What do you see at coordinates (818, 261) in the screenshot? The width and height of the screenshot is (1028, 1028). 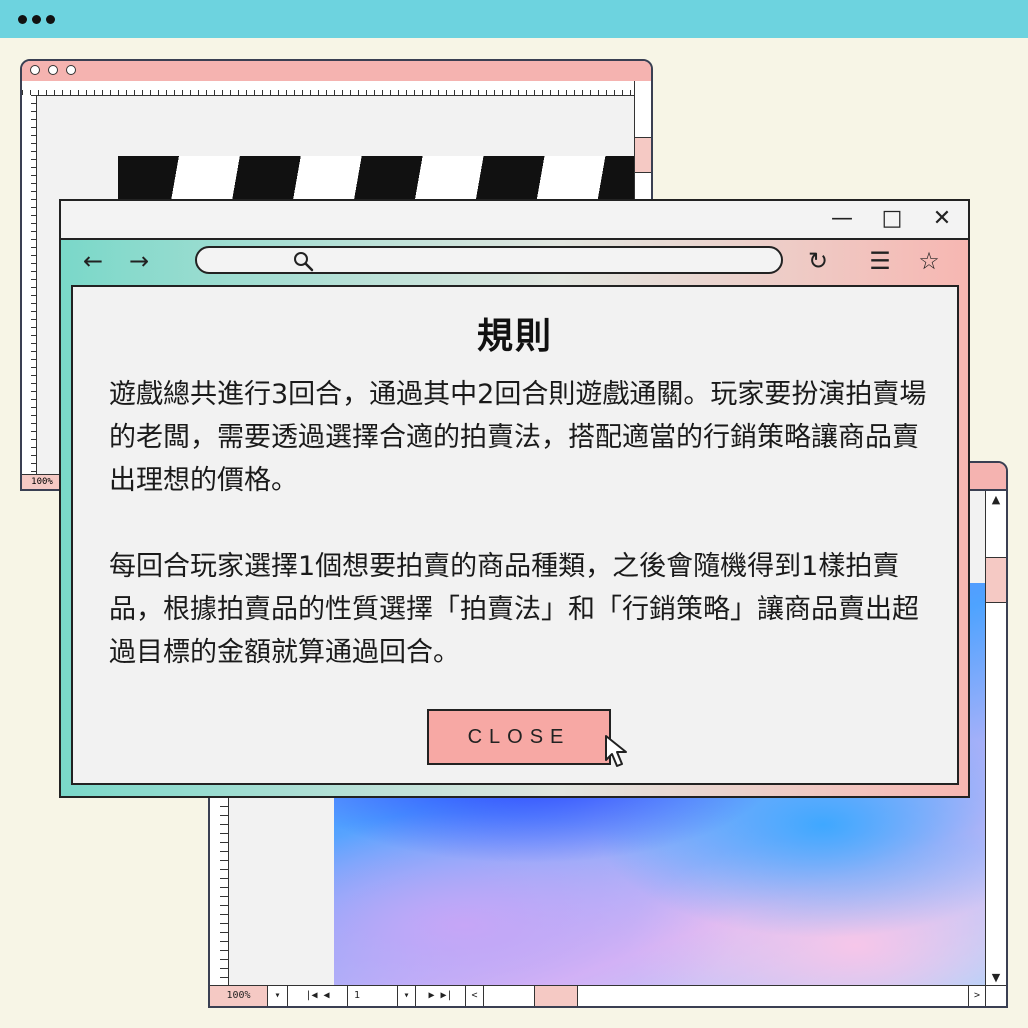 I see `reload-icon: ↻` at bounding box center [818, 261].